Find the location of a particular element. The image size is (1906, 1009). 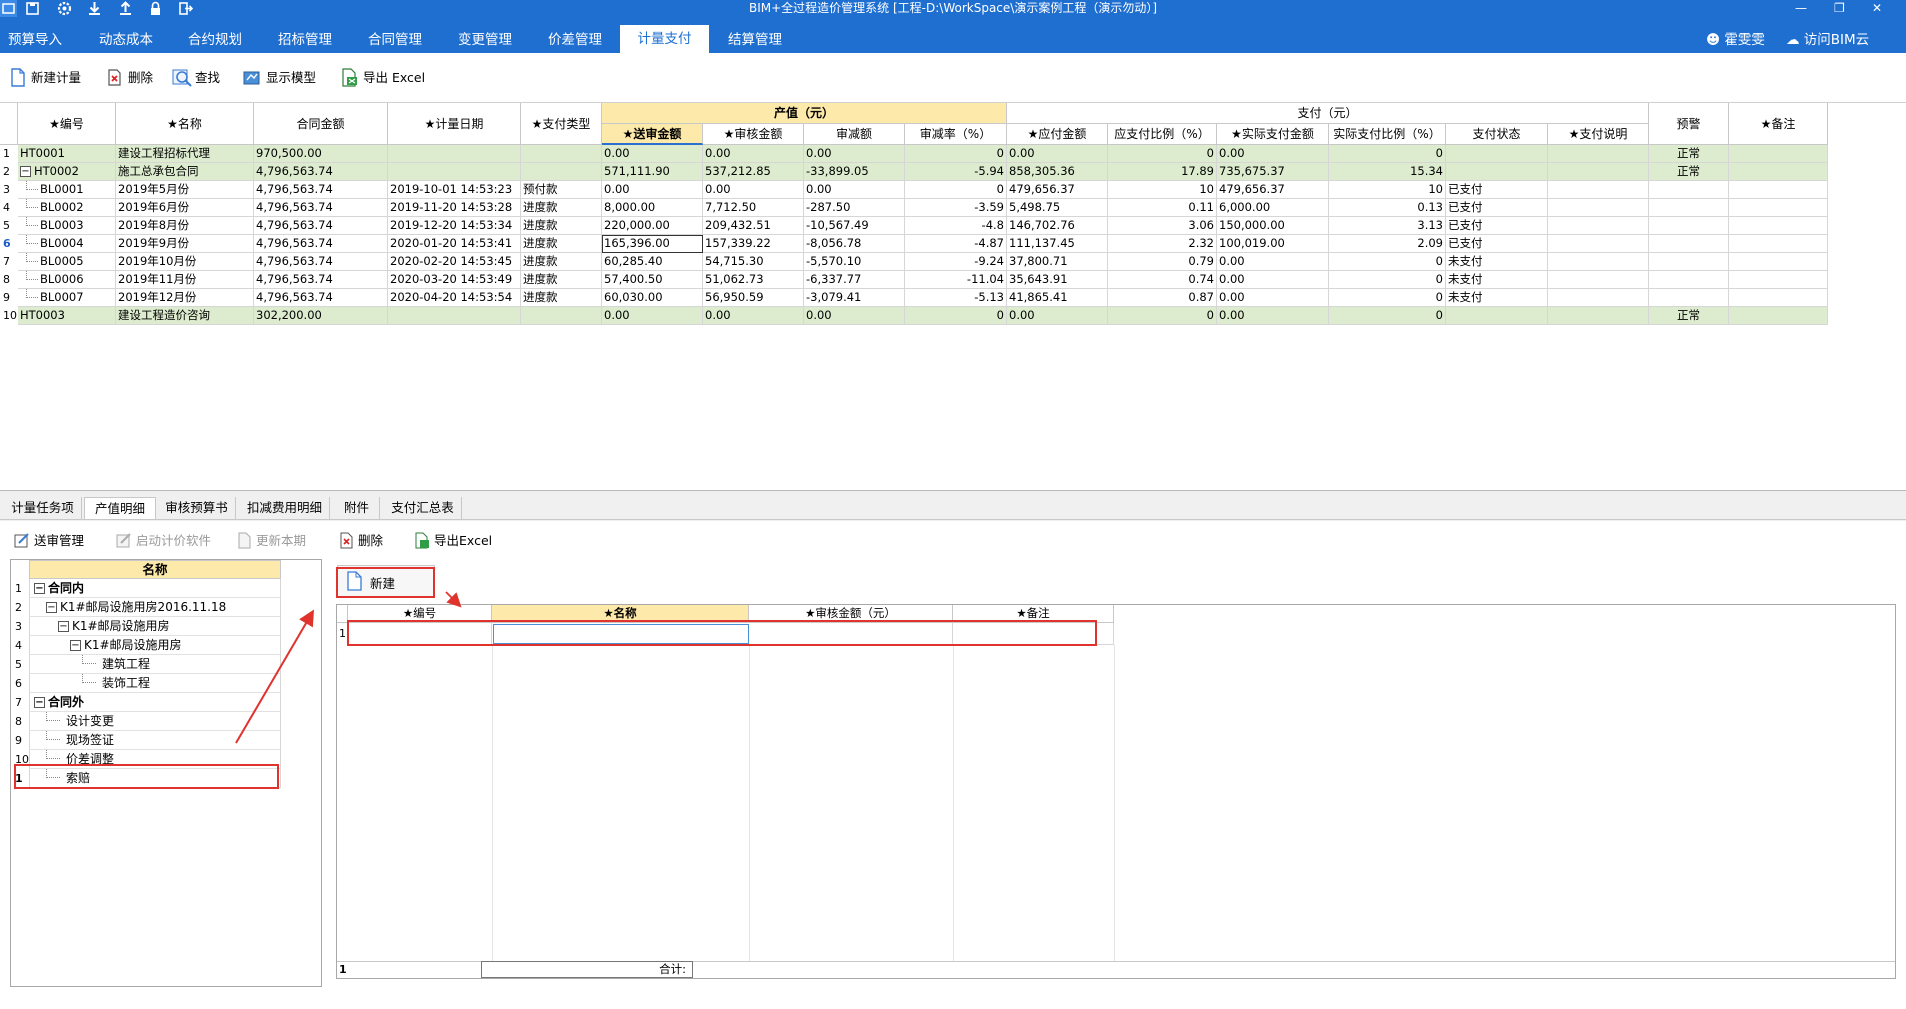

grid-cell-type: 进度款 is located at coordinates (561, 280).